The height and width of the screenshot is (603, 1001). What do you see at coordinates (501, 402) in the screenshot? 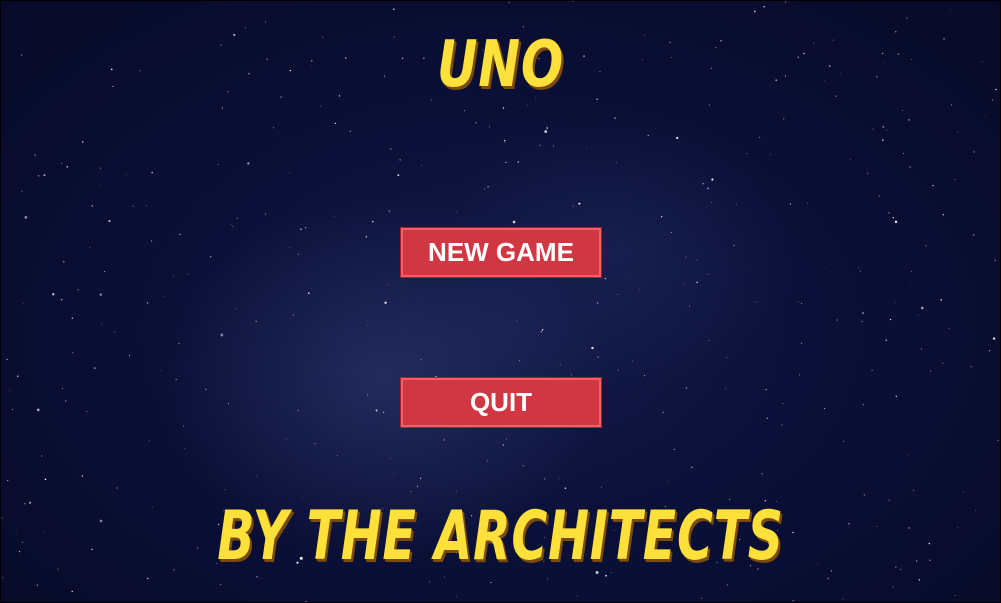
I see `quit-button: QUIT` at bounding box center [501, 402].